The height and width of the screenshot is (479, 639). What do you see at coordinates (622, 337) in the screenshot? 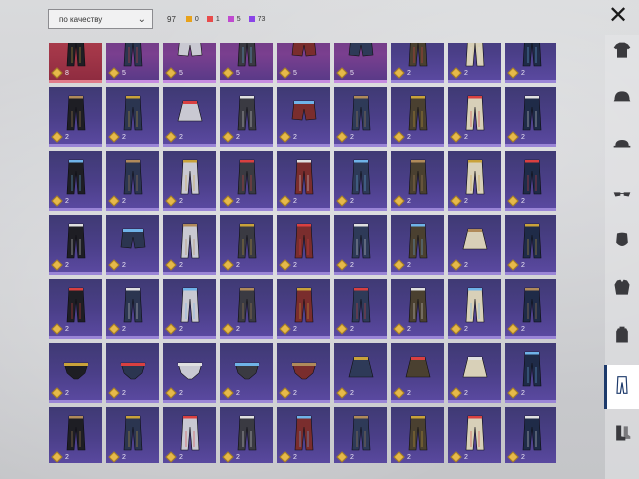
I see `sidebar-item-backpack` at bounding box center [622, 337].